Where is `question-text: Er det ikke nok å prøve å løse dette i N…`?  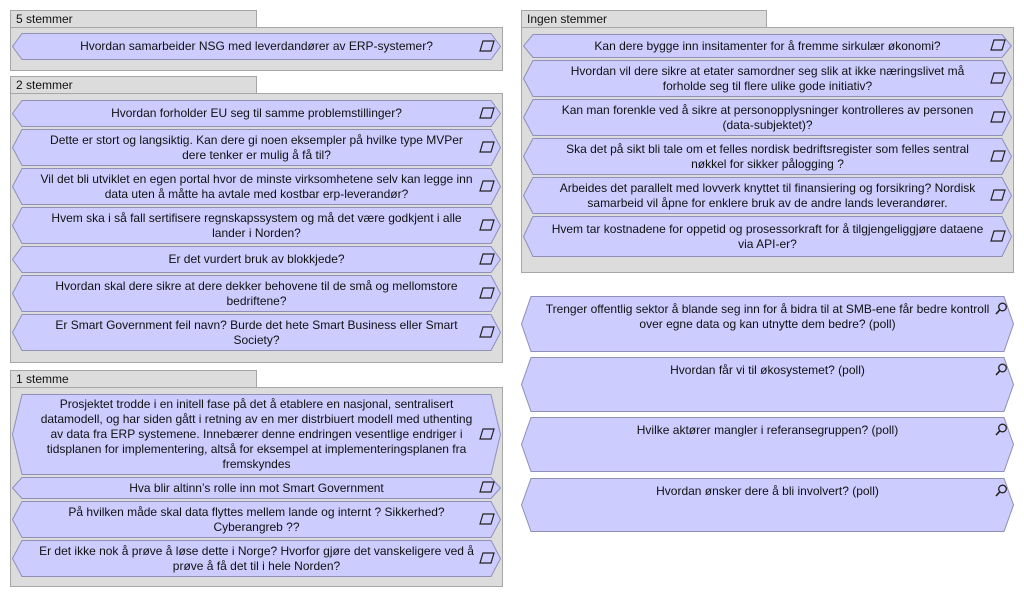 question-text: Er det ikke nok å prøve å løse dette i N… is located at coordinates (256, 558).